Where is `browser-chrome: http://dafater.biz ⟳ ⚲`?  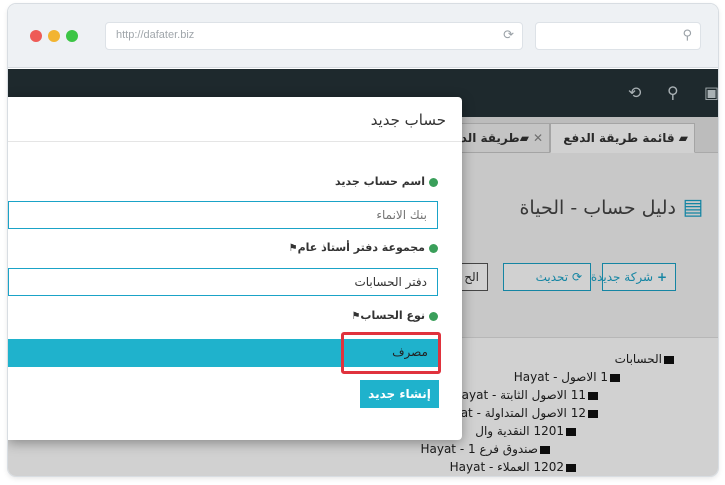 browser-chrome: http://dafater.biz ⟳ ⚲ is located at coordinates (363, 36).